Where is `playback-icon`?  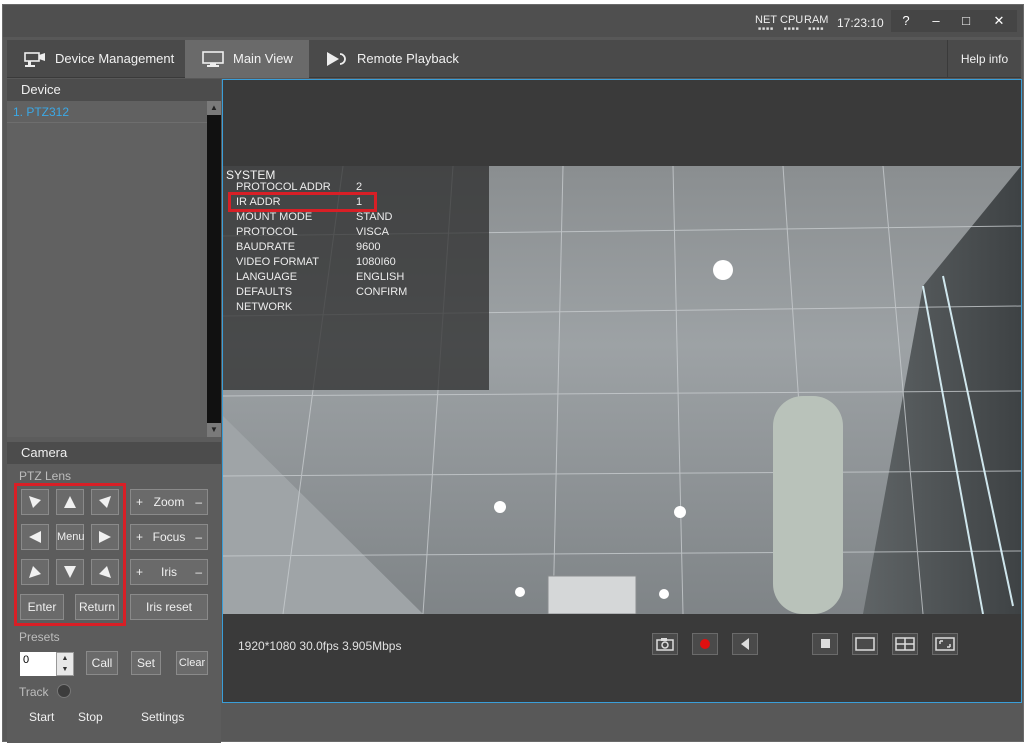 playback-icon is located at coordinates (336, 59).